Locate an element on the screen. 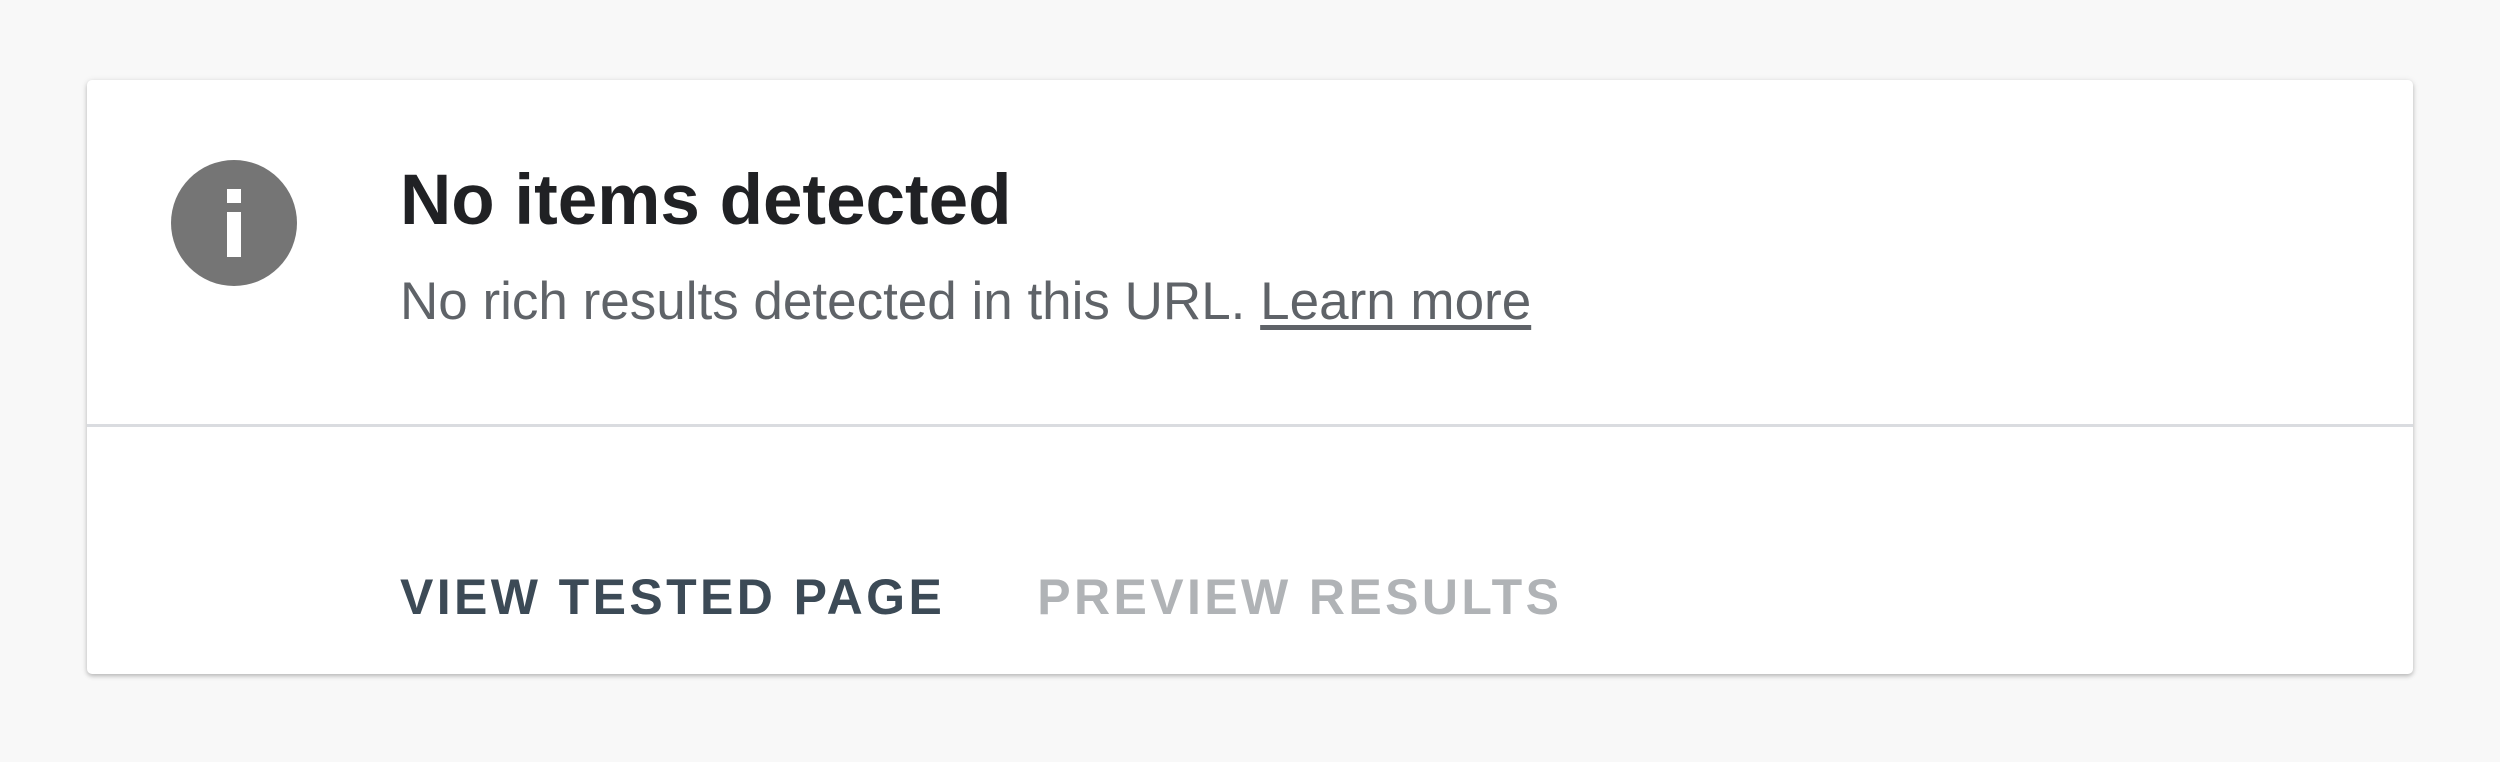  learn-more-link: Learn more is located at coordinates (1395, 301).